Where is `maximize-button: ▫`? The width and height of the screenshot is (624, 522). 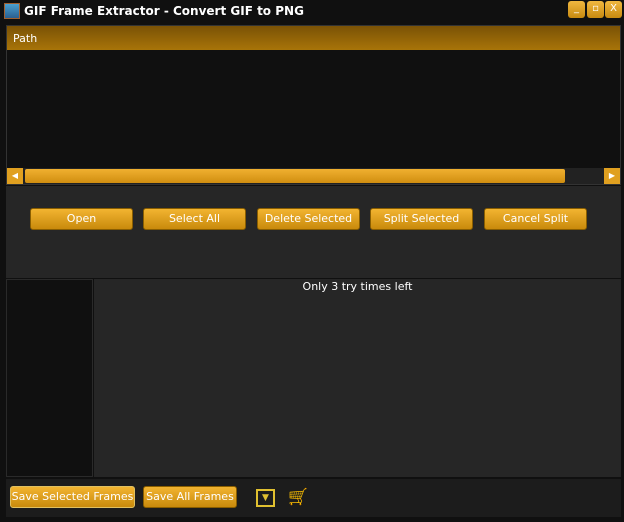
maximize-button: ▫ is located at coordinates (595, 9).